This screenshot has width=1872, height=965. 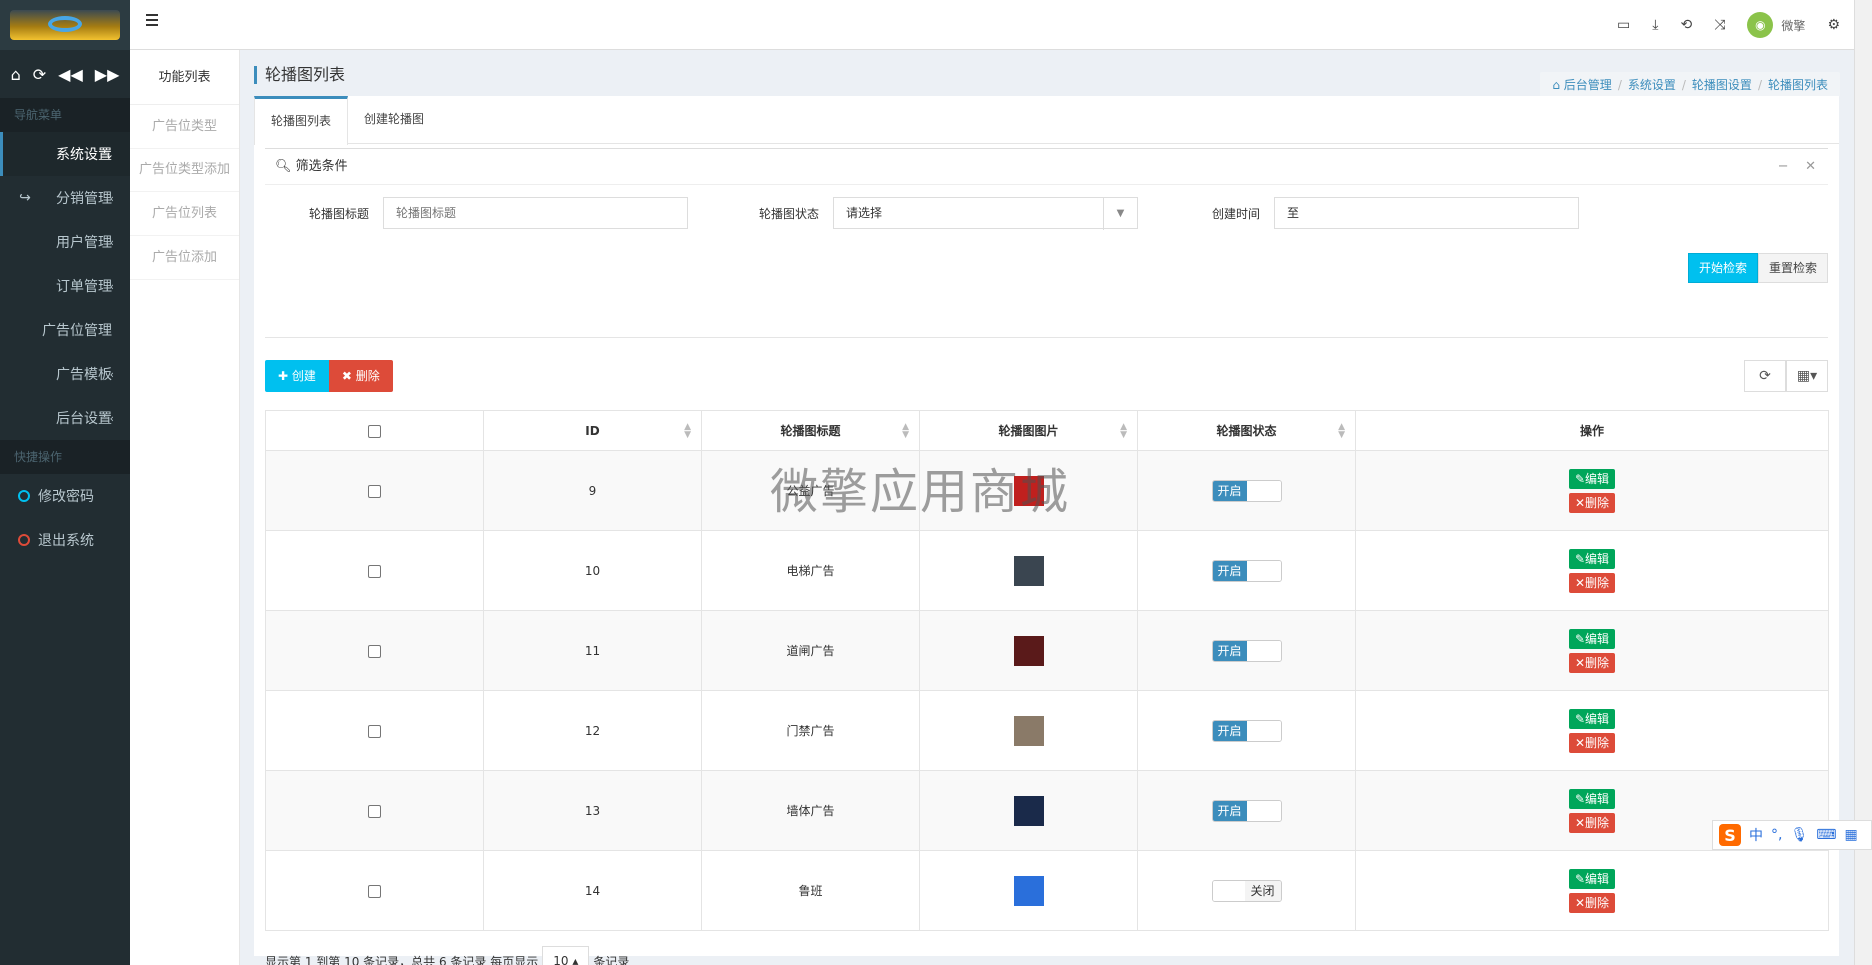 What do you see at coordinates (1426, 213) in the screenshot?
I see `date-range-input: 至` at bounding box center [1426, 213].